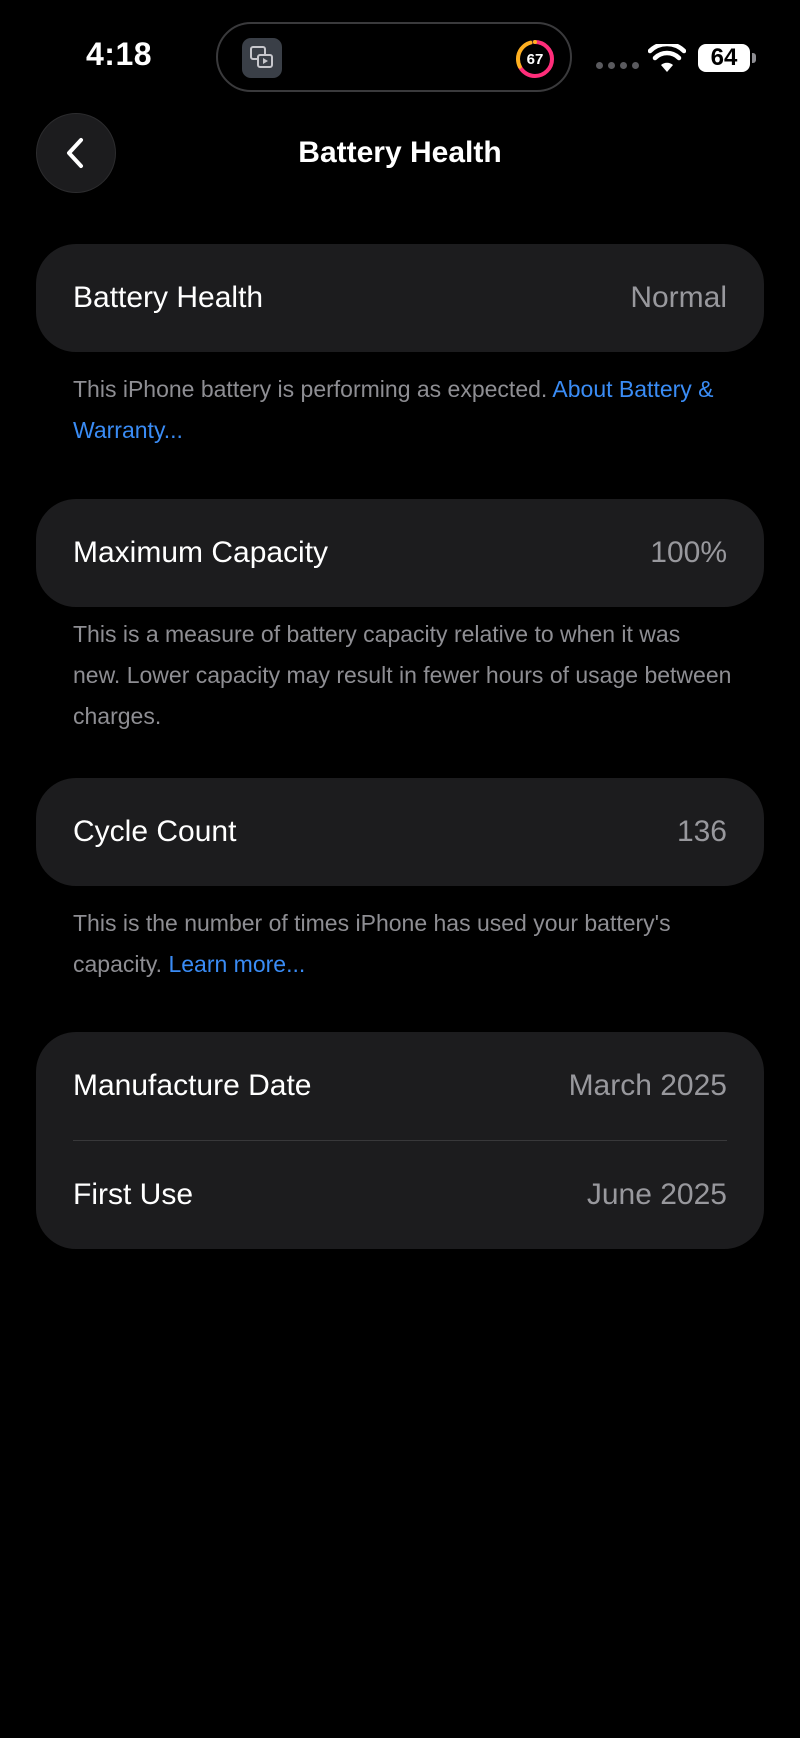  Describe the element at coordinates (688, 552) in the screenshot. I see `maximum-capacity-value: 100%` at that location.